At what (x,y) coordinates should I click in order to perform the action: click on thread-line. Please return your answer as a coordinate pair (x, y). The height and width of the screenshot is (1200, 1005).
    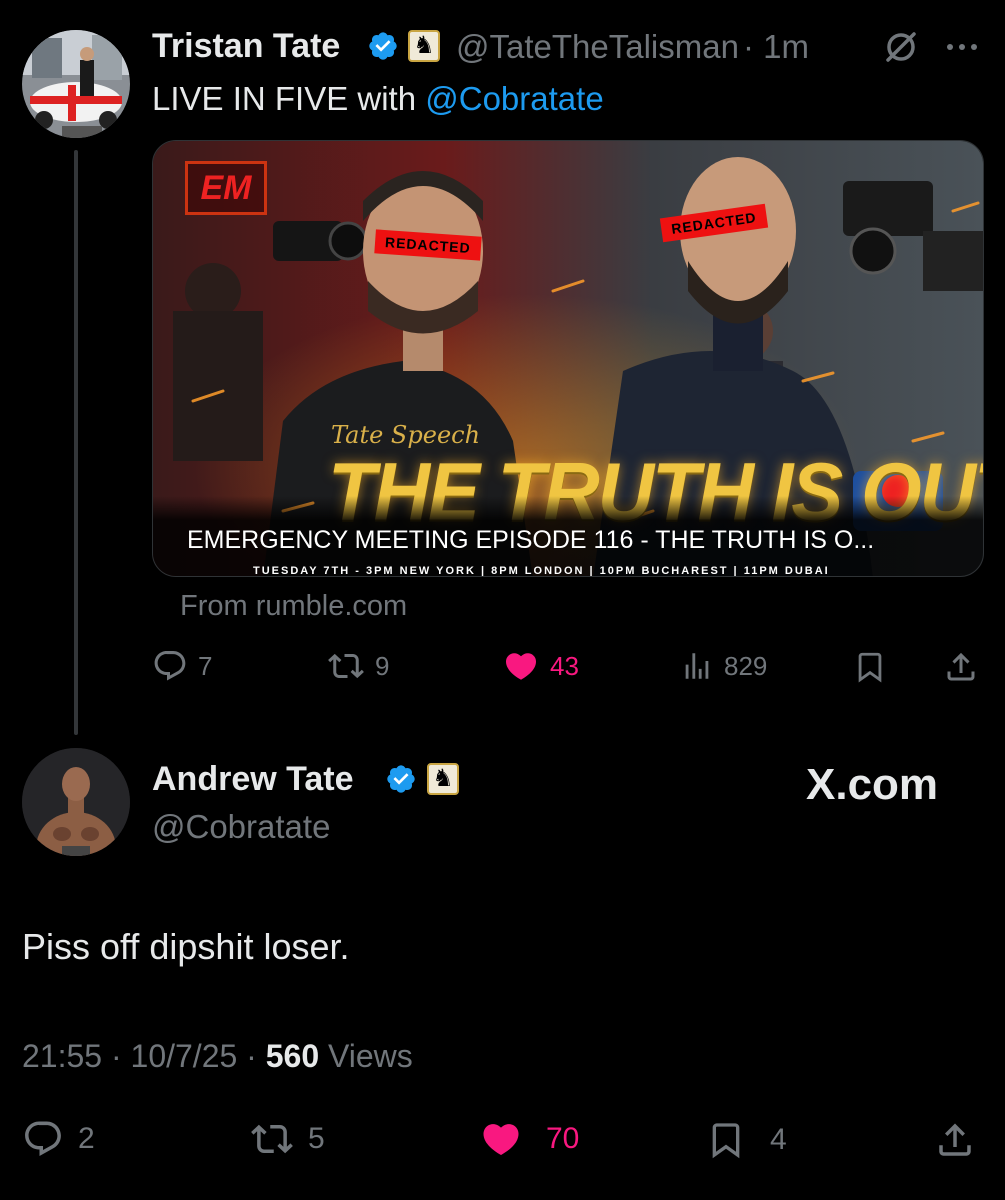
    Looking at the image, I should click on (76, 442).